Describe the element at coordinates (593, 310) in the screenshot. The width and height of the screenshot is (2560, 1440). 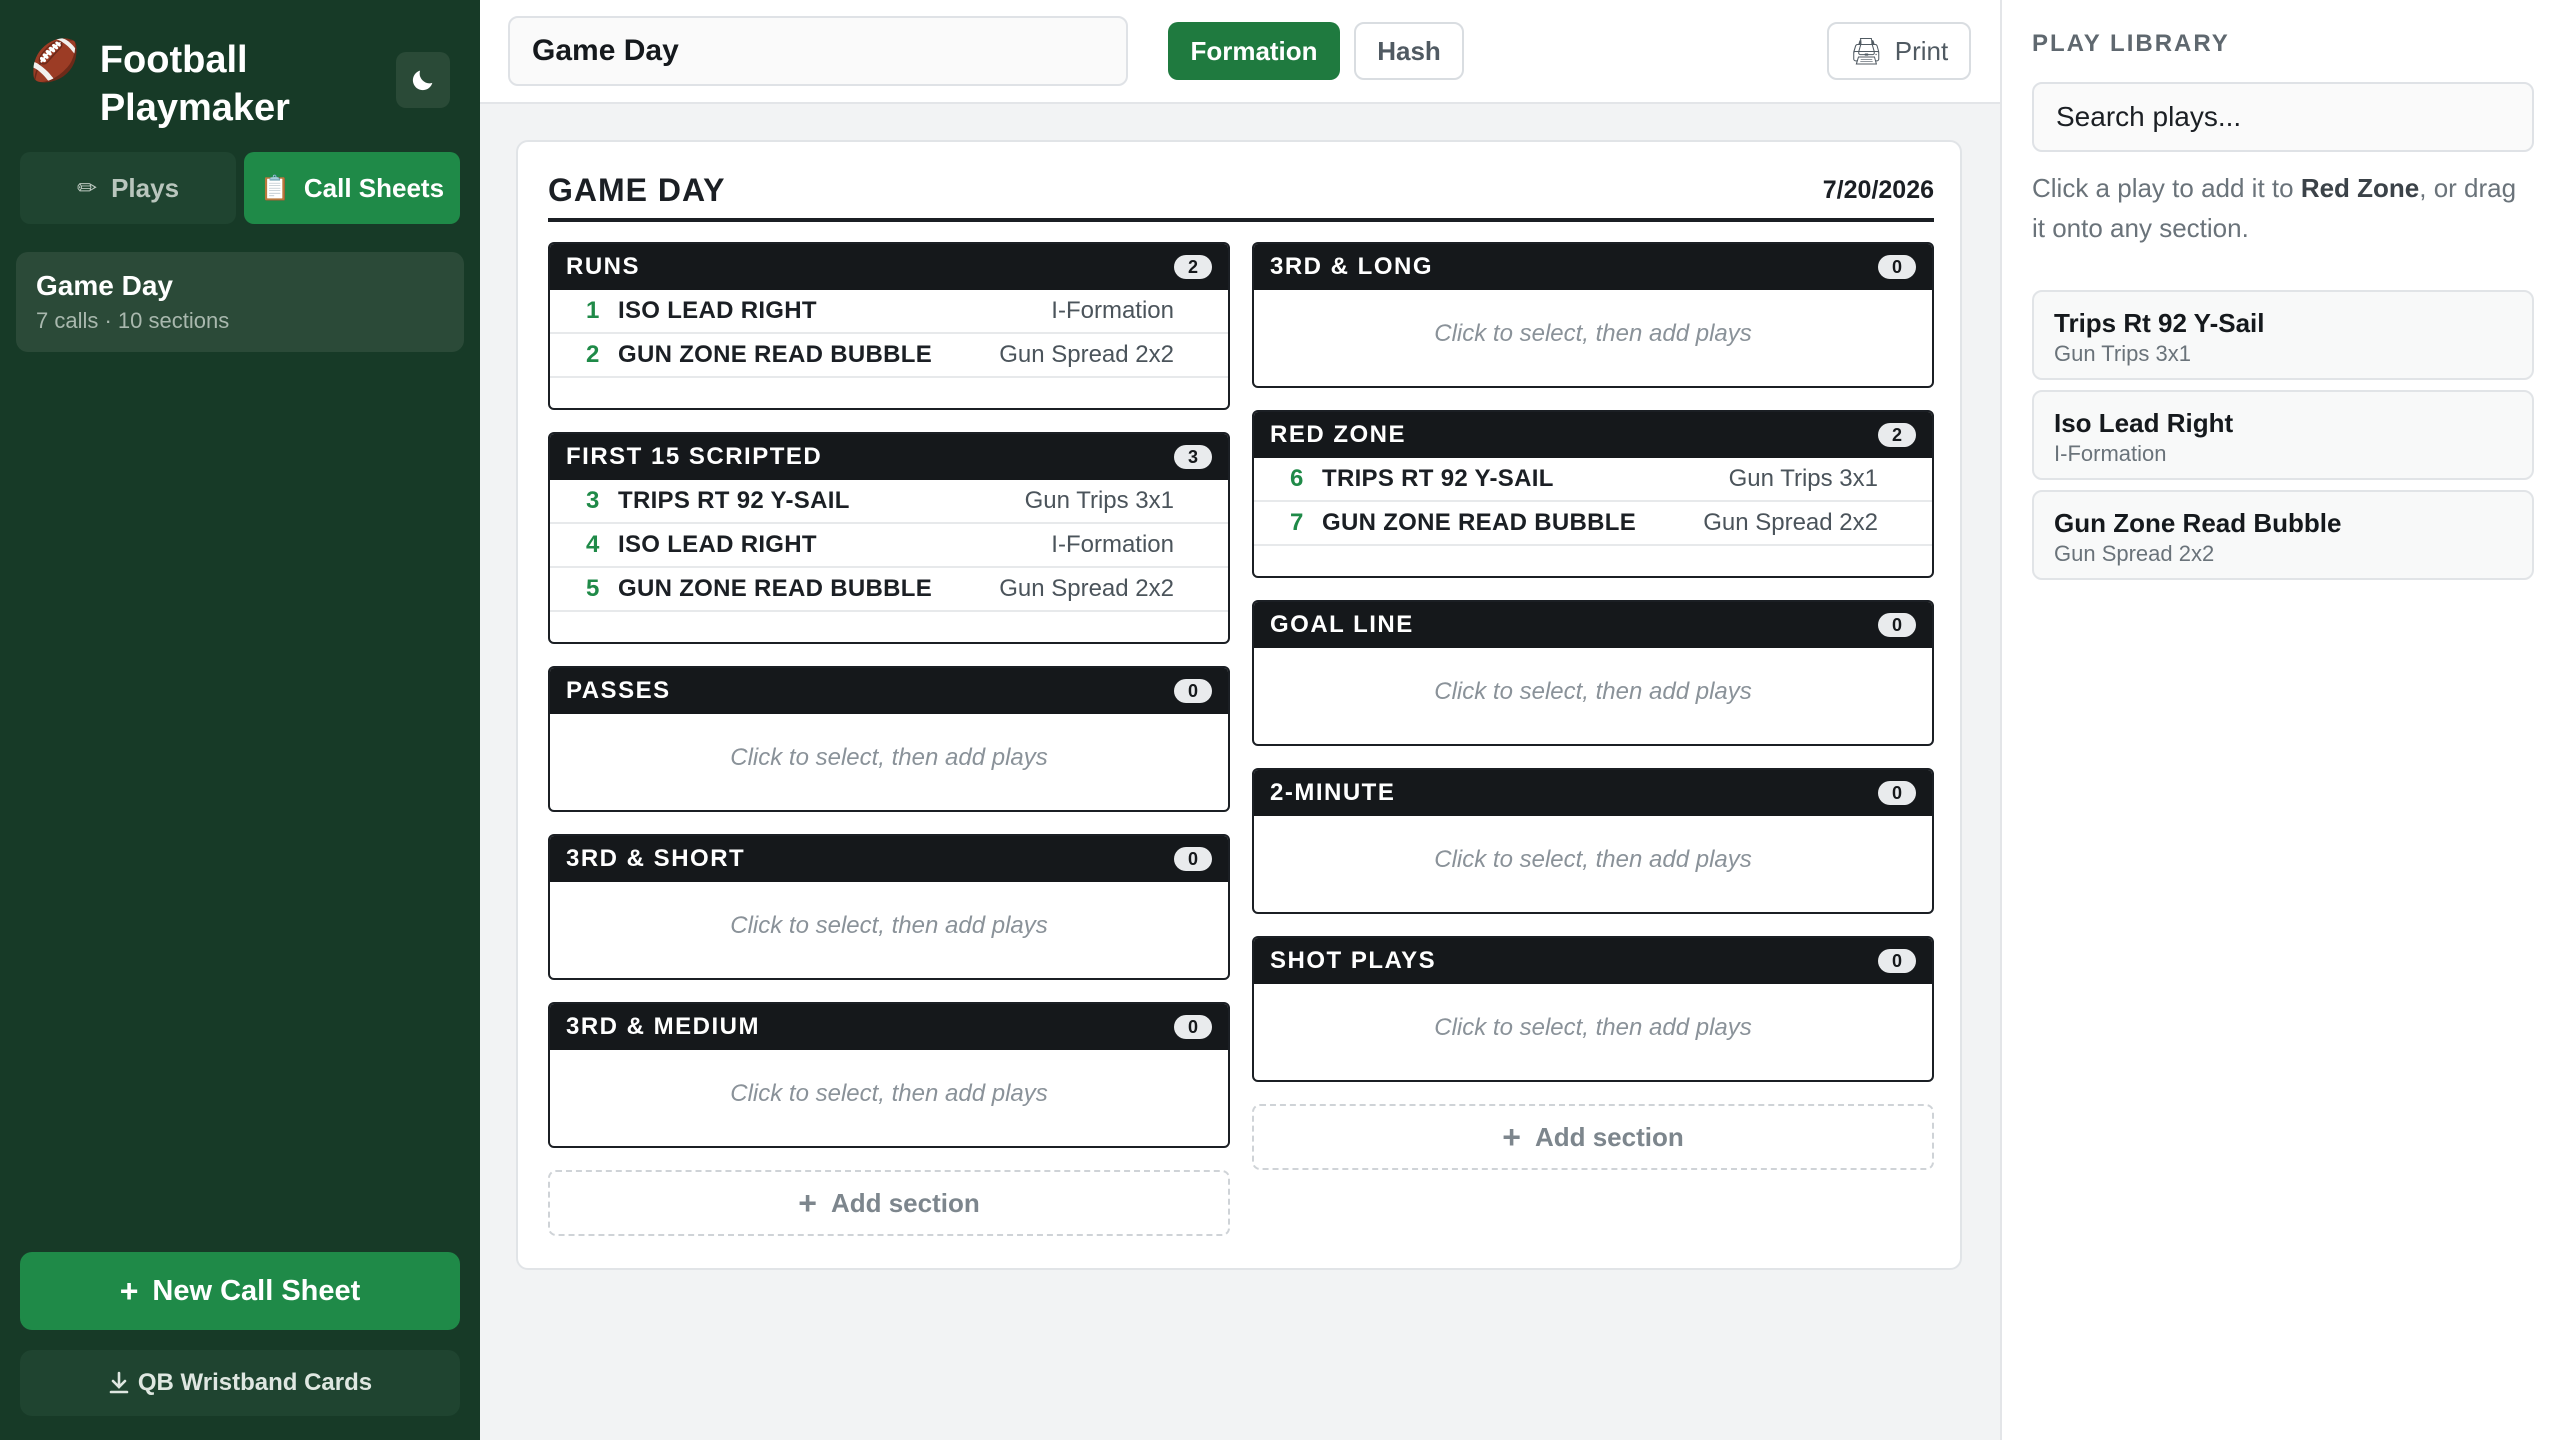
I see `play-number: 1` at that location.